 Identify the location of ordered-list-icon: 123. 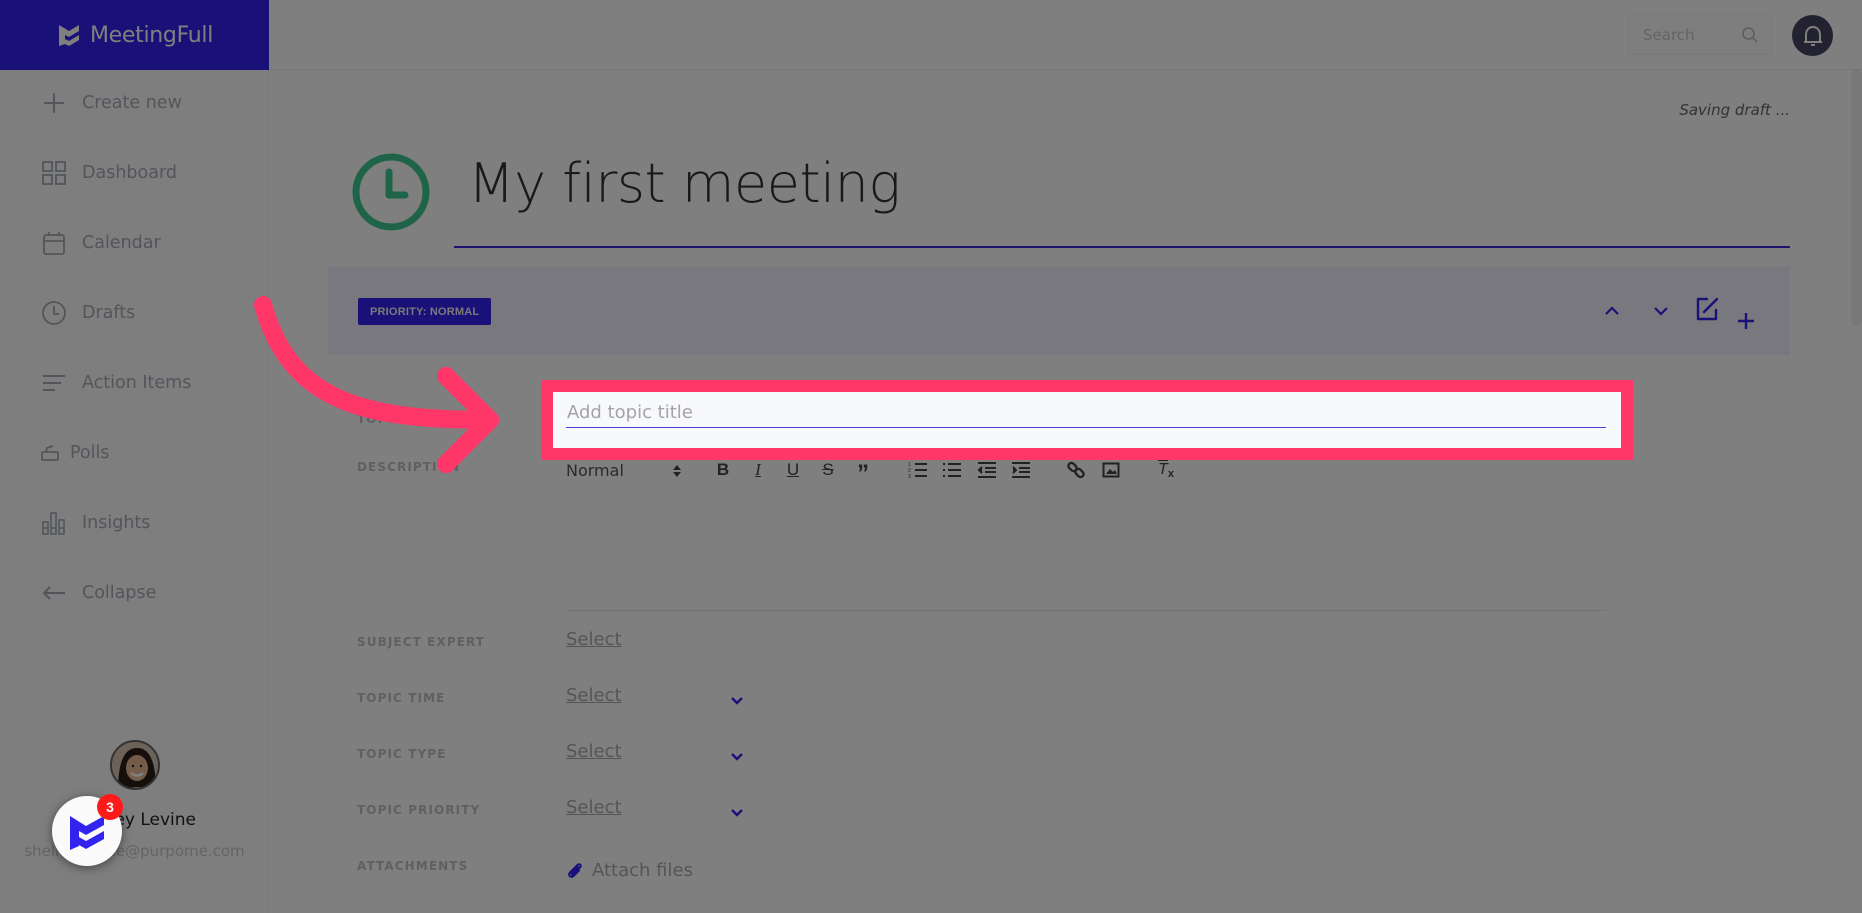
(917, 470).